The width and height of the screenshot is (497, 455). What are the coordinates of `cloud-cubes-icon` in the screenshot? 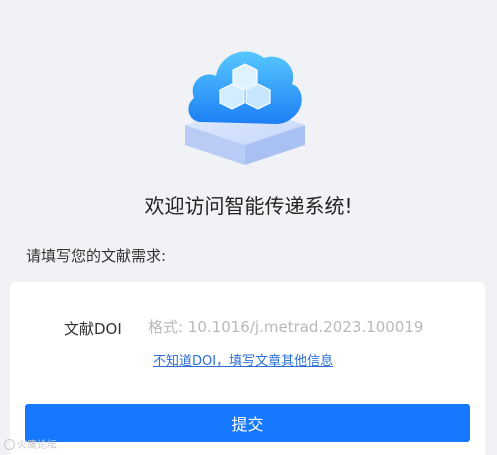 It's located at (245, 108).